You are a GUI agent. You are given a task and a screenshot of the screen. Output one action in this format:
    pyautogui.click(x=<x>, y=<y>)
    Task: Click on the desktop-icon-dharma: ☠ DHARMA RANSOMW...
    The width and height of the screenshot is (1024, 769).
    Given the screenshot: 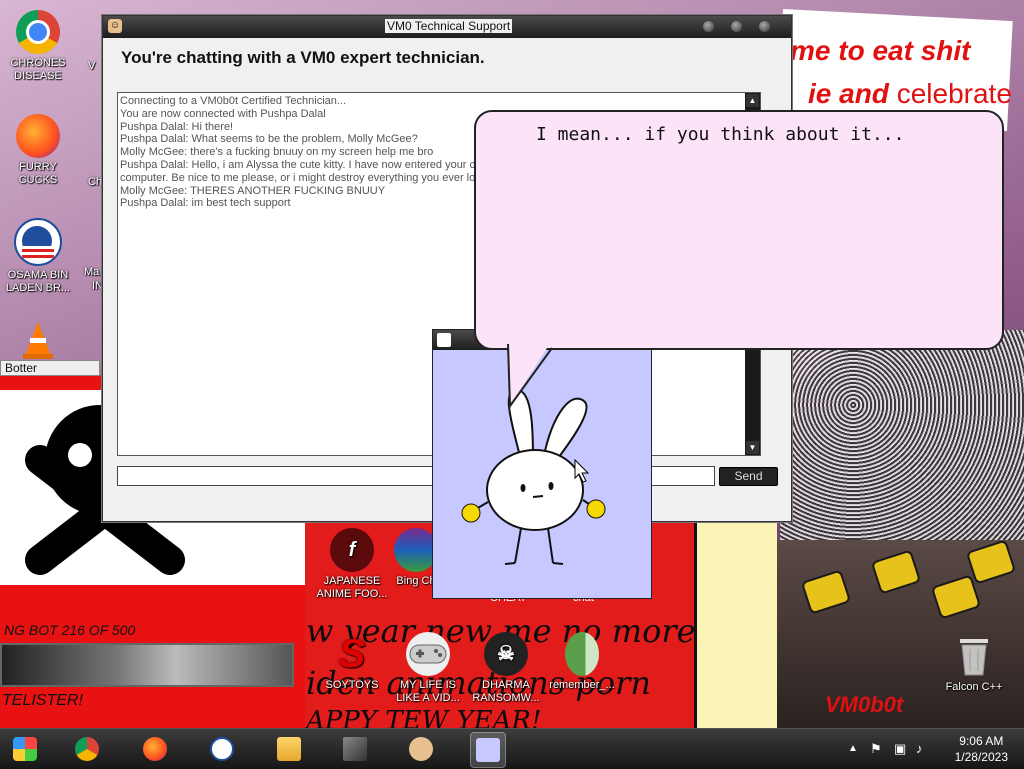 What is the action you would take?
    pyautogui.click(x=506, y=668)
    